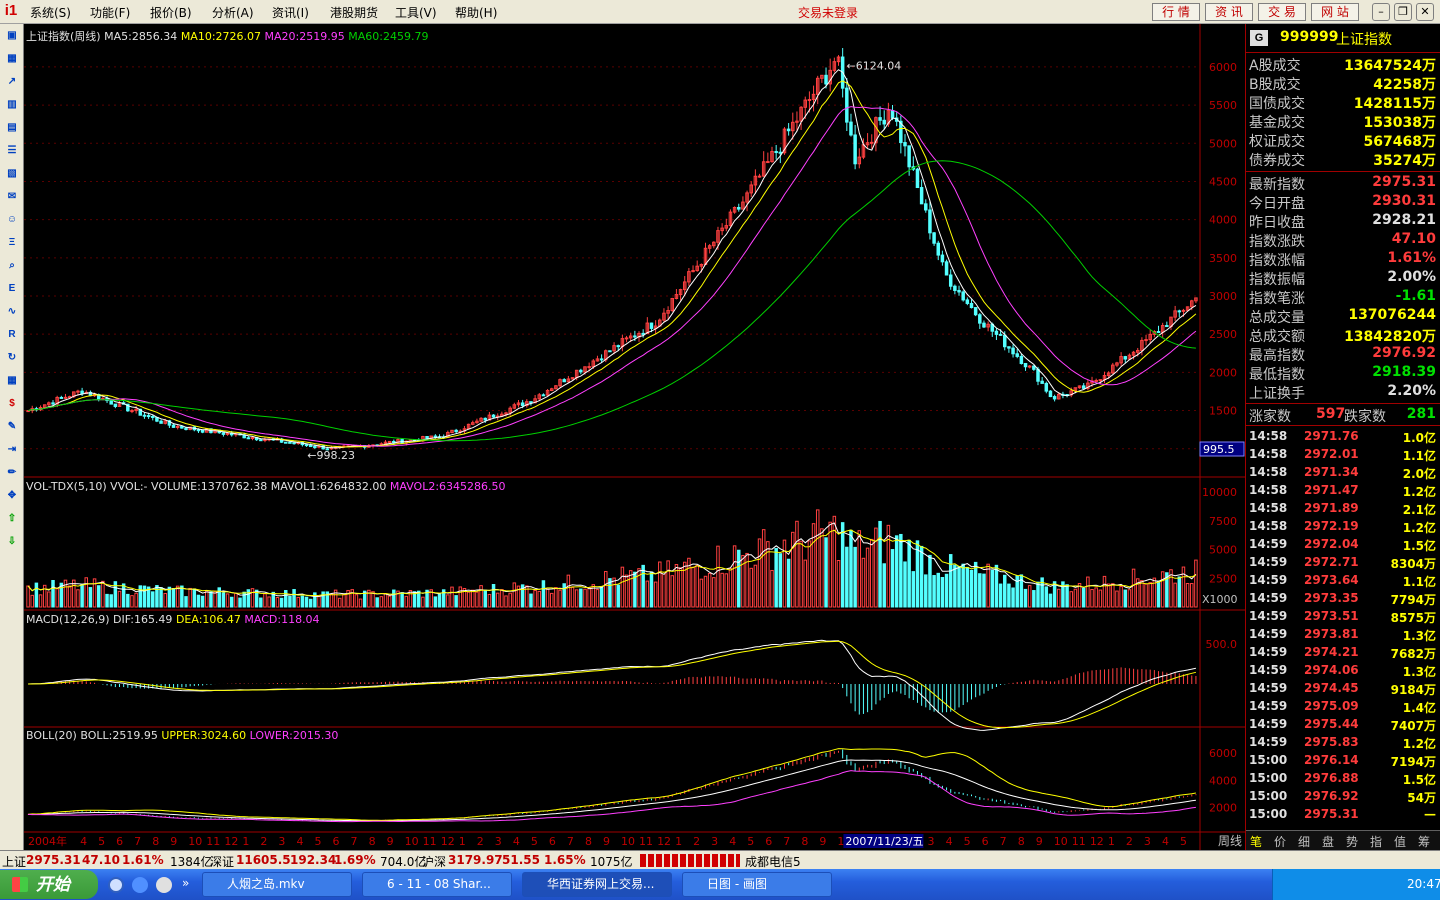 The width and height of the screenshot is (1440, 900). What do you see at coordinates (1129, 841) in the screenshot?
I see `x-month-label: 2` at bounding box center [1129, 841].